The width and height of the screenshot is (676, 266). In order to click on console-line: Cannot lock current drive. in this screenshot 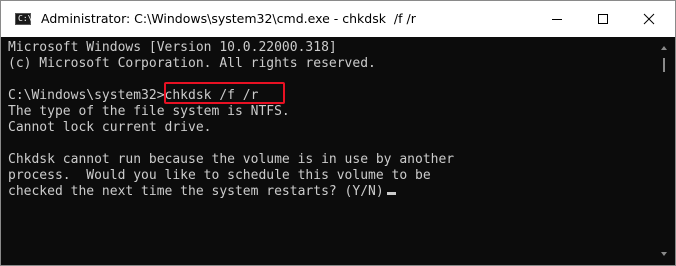, I will do `click(110, 127)`.